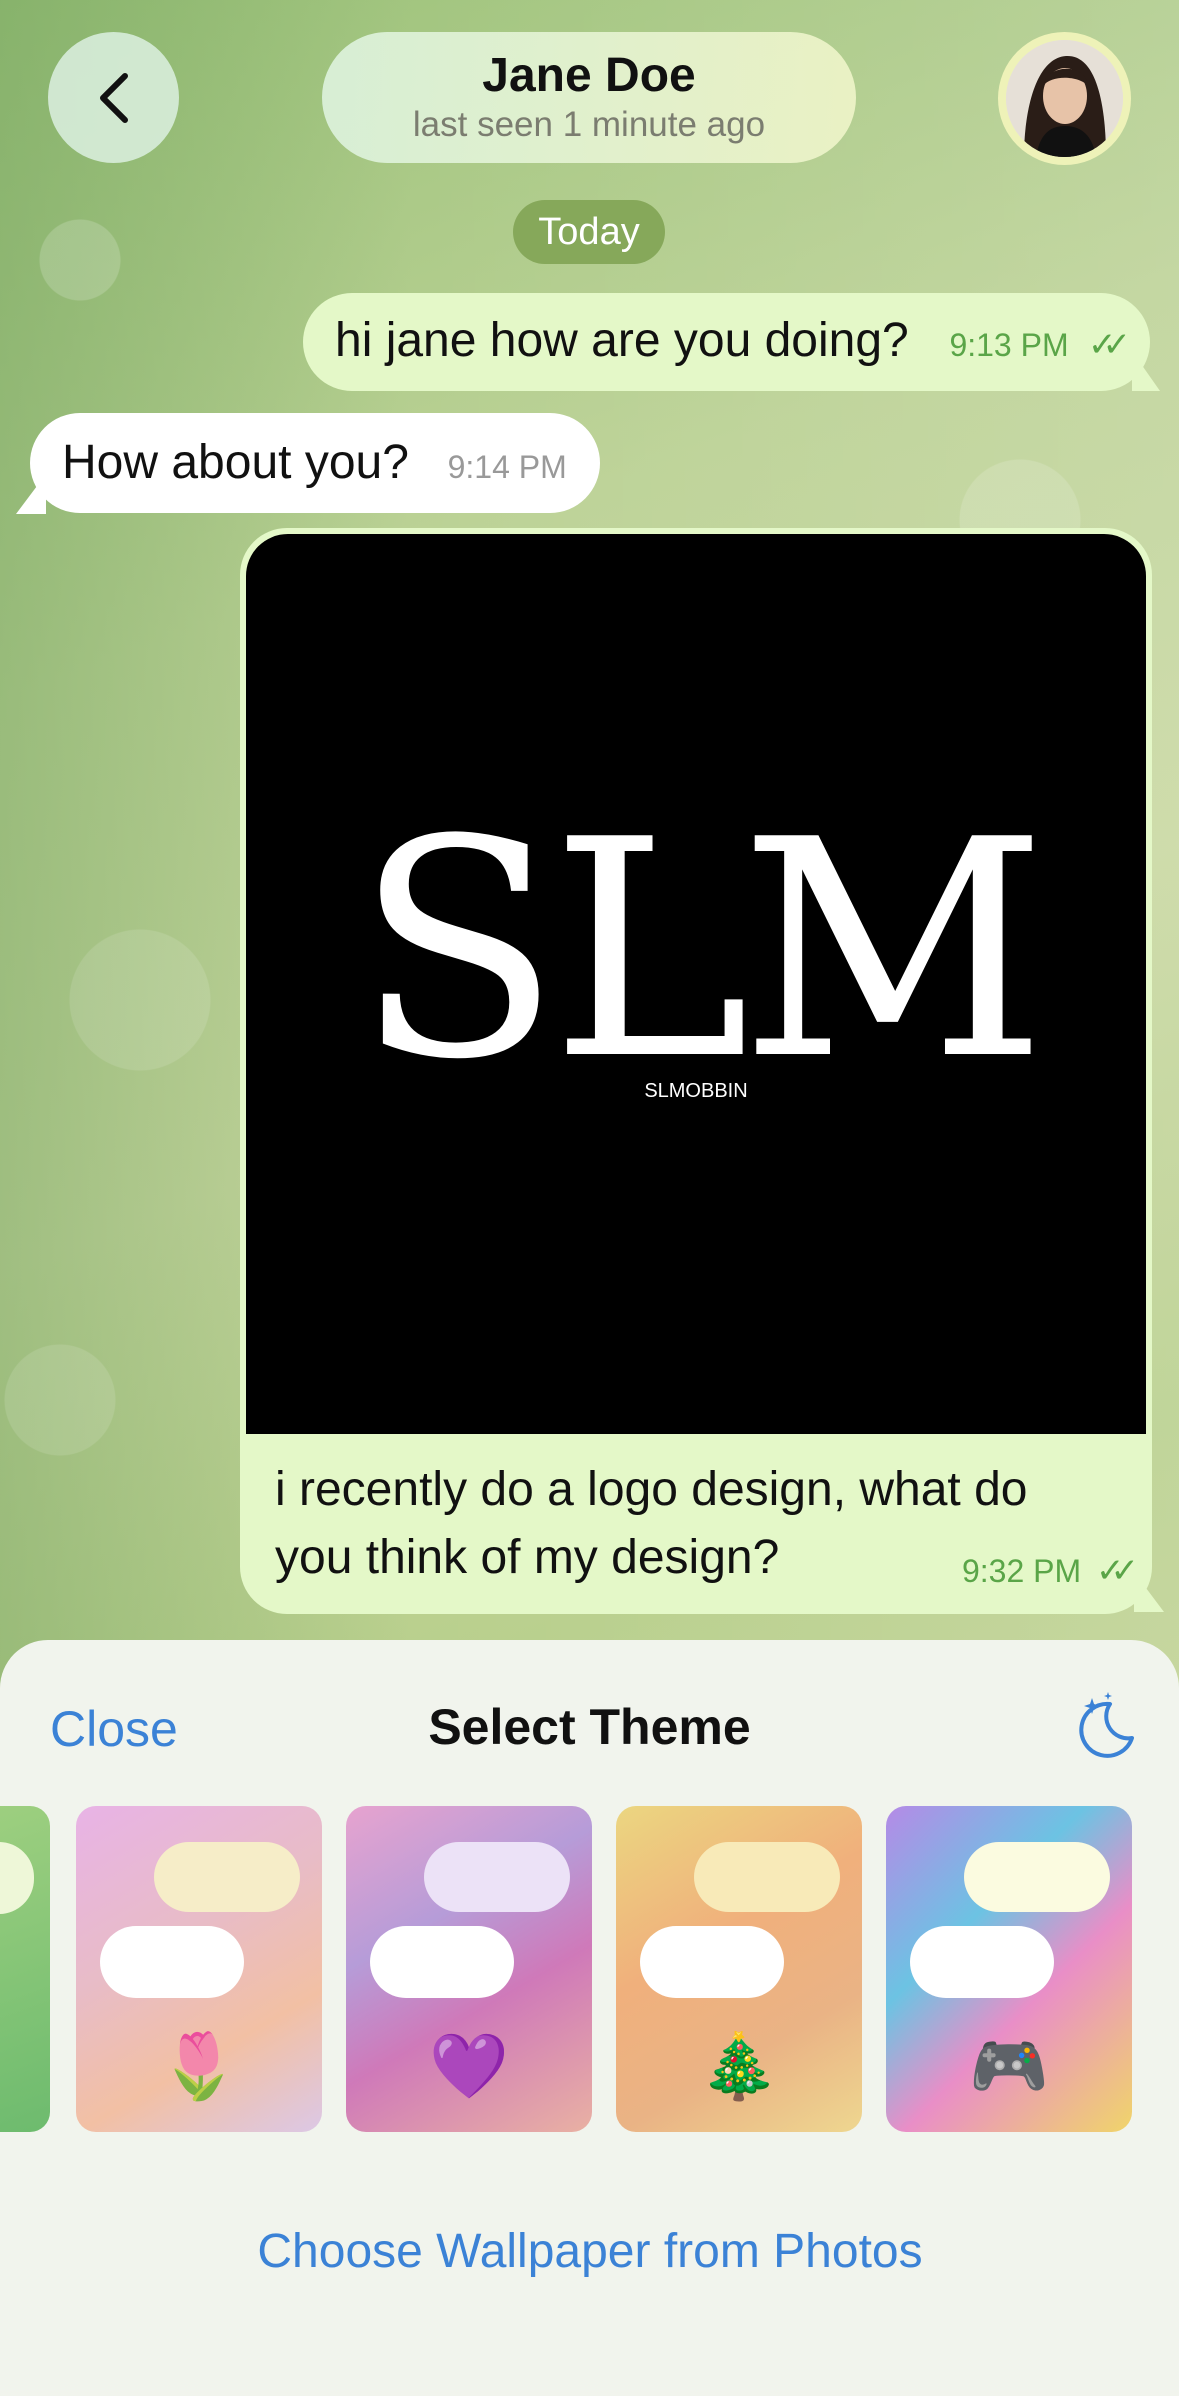  I want to click on gamepad-icon: 🎮, so click(1009, 2066).